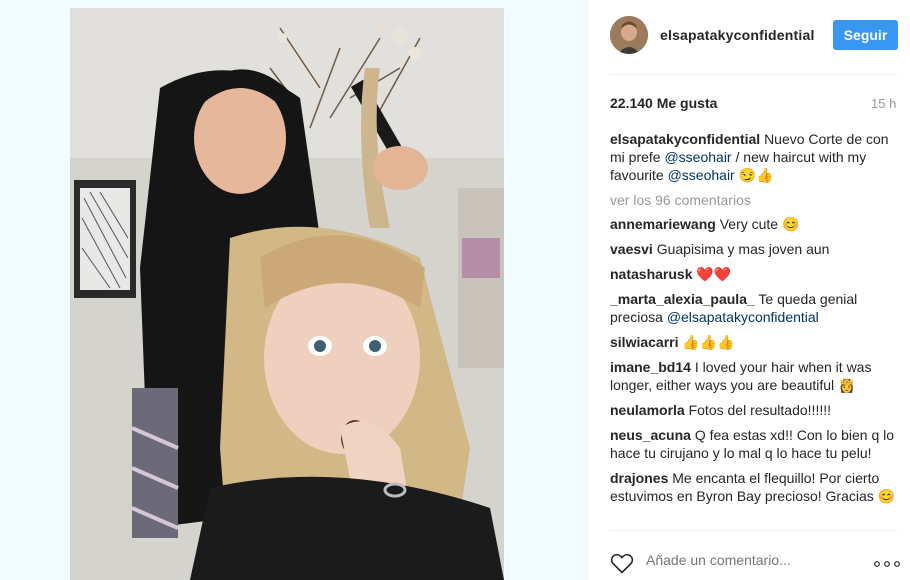 This screenshot has height=580, width=910. I want to click on comment-text: ❤️❤️, so click(714, 274).